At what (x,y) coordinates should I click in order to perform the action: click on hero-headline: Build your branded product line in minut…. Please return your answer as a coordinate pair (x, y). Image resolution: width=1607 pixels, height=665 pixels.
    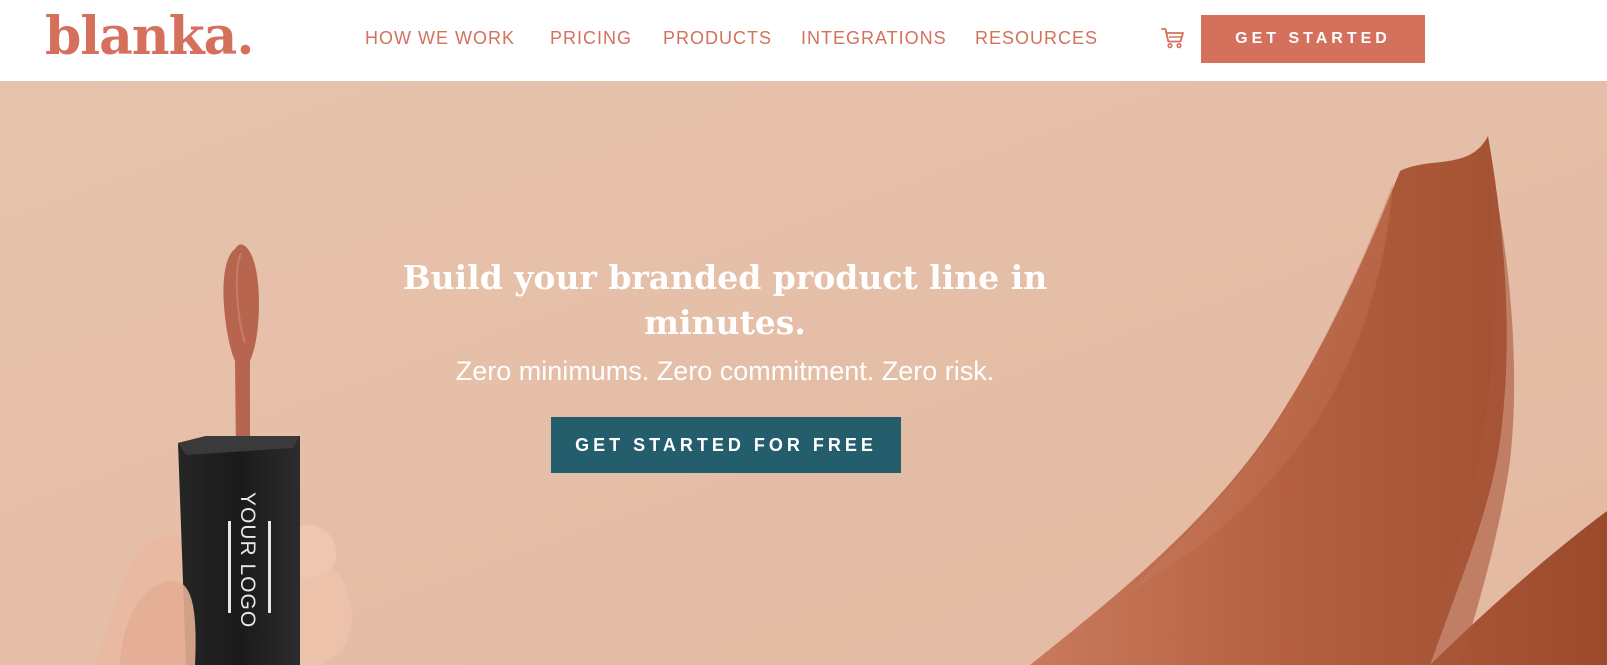
    Looking at the image, I should click on (725, 300).